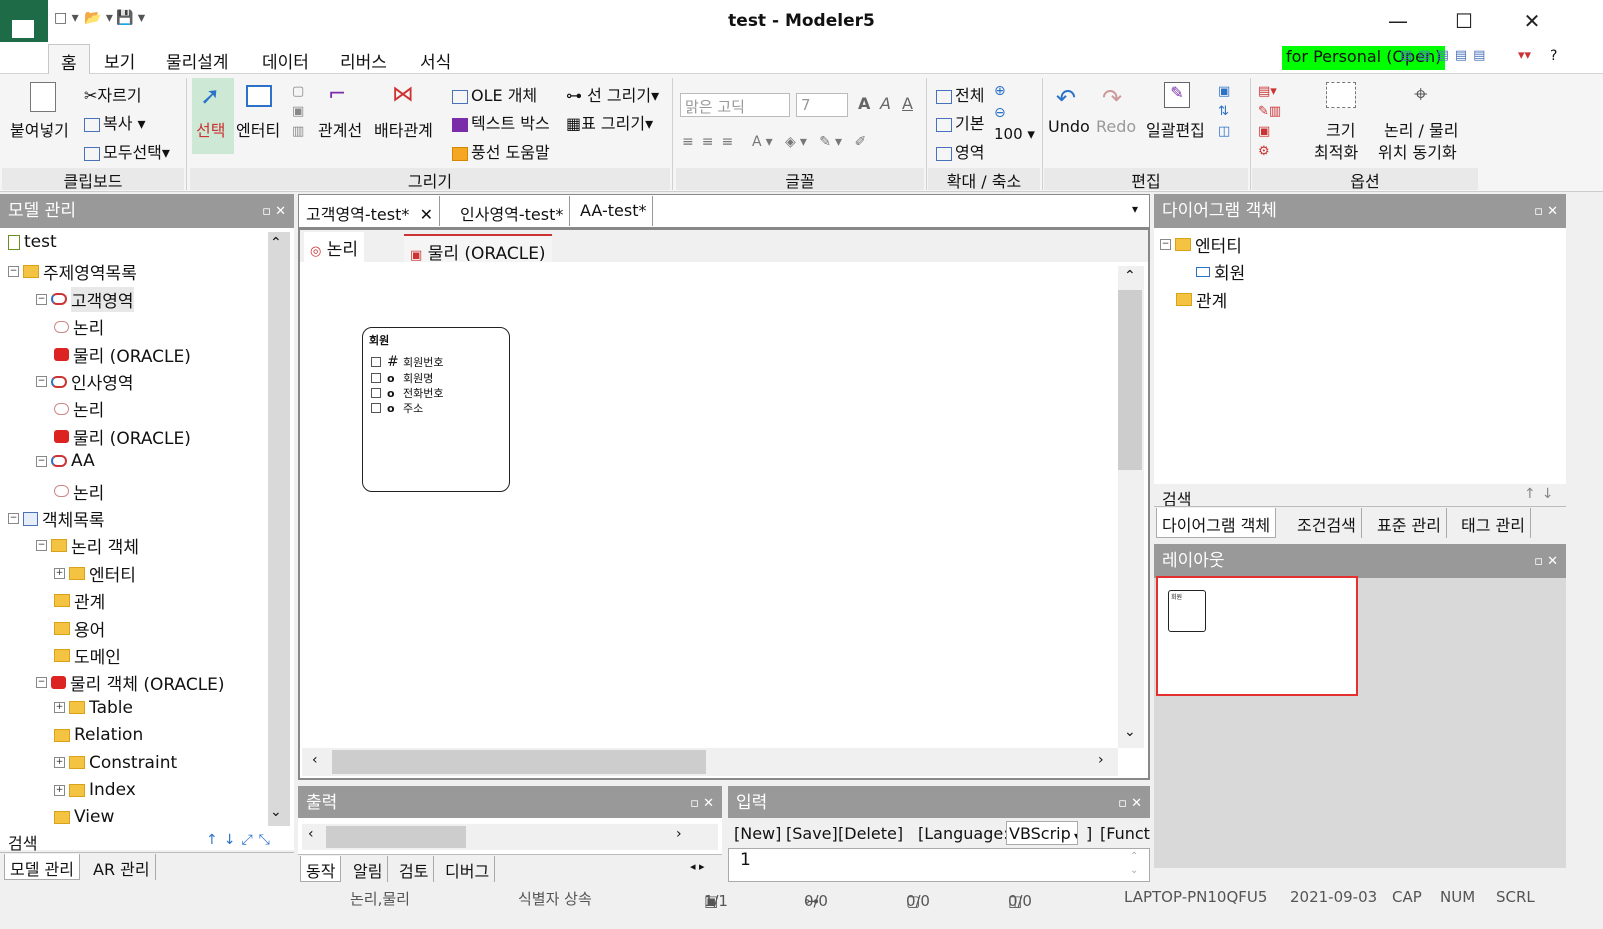 This screenshot has height=929, width=1603. What do you see at coordinates (1101, 760) in the screenshot?
I see `scroll-right-icon: ›` at bounding box center [1101, 760].